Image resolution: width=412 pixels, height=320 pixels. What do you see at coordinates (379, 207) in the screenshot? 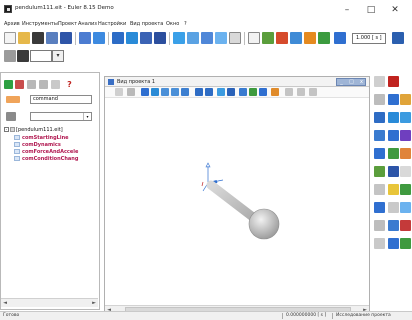
I see `sensor-tool-icon` at bounding box center [379, 207].